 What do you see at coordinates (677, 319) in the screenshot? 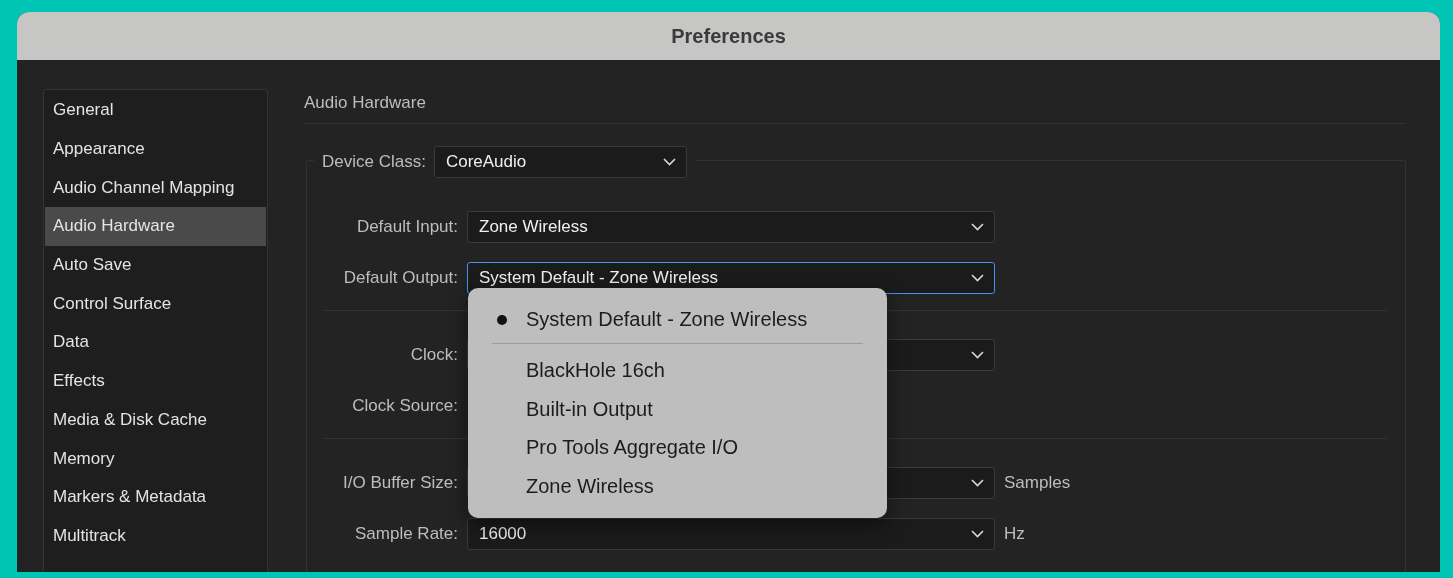
I see `menu-item: System Default - Zone Wireless` at bounding box center [677, 319].